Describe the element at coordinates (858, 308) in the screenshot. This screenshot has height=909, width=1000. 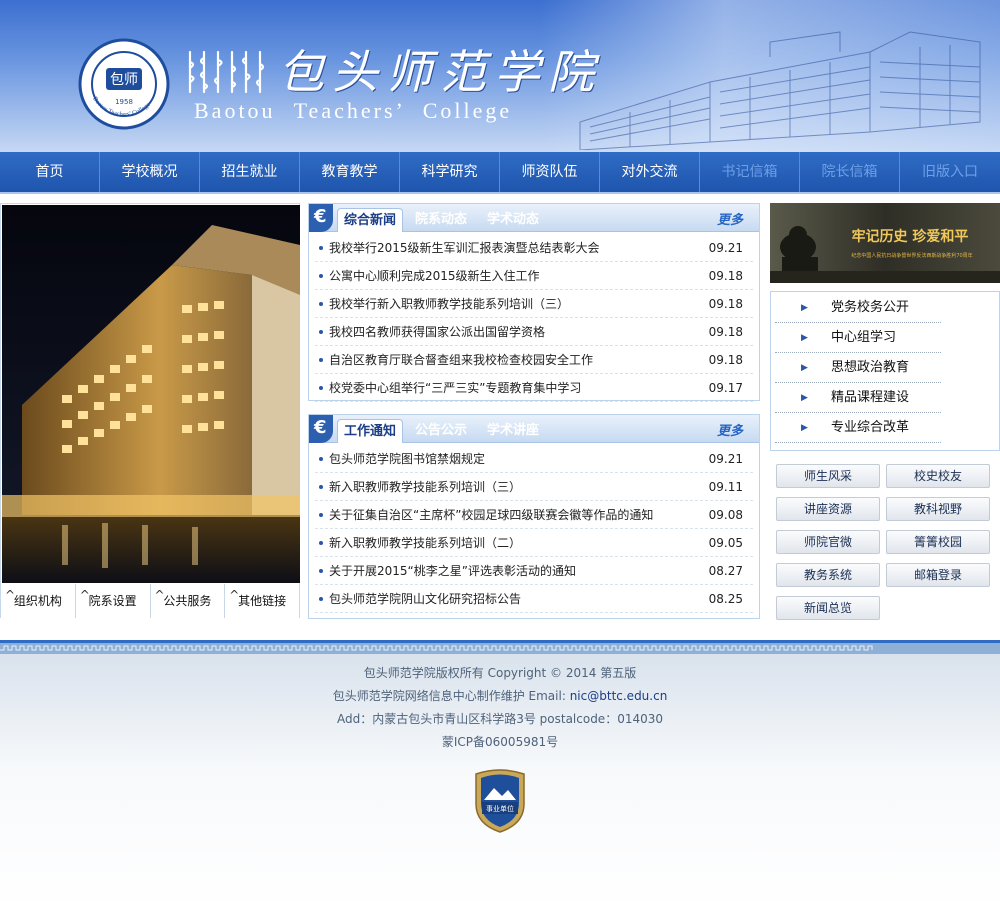
I see `side-item-affairs-disclosure: ▶ 党务校务公开` at that location.